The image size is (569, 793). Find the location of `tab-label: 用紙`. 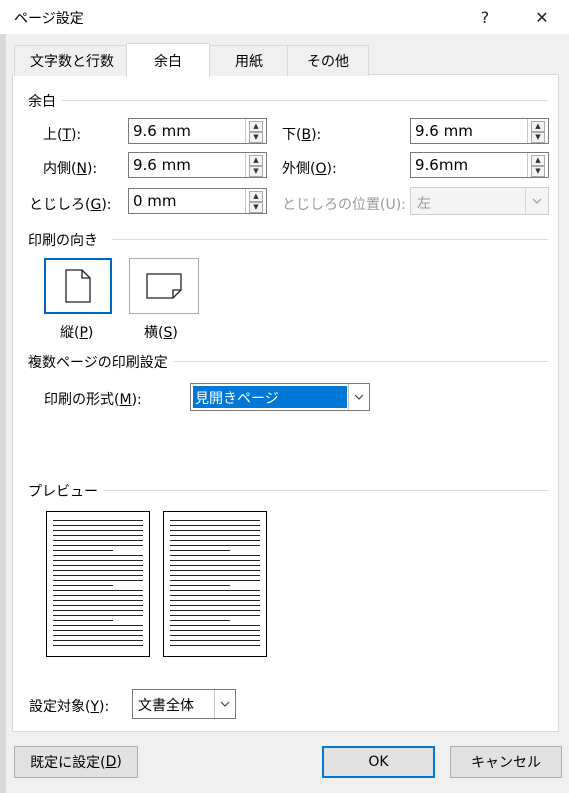

tab-label: 用紙 is located at coordinates (249, 62).